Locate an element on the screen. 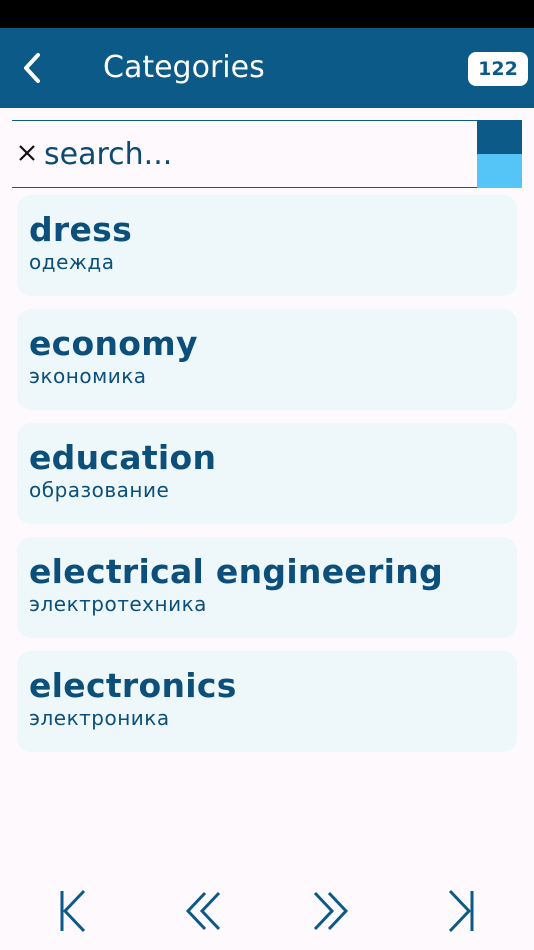 Image resolution: width=534 pixels, height=950 pixels. status-bar is located at coordinates (267, 14).